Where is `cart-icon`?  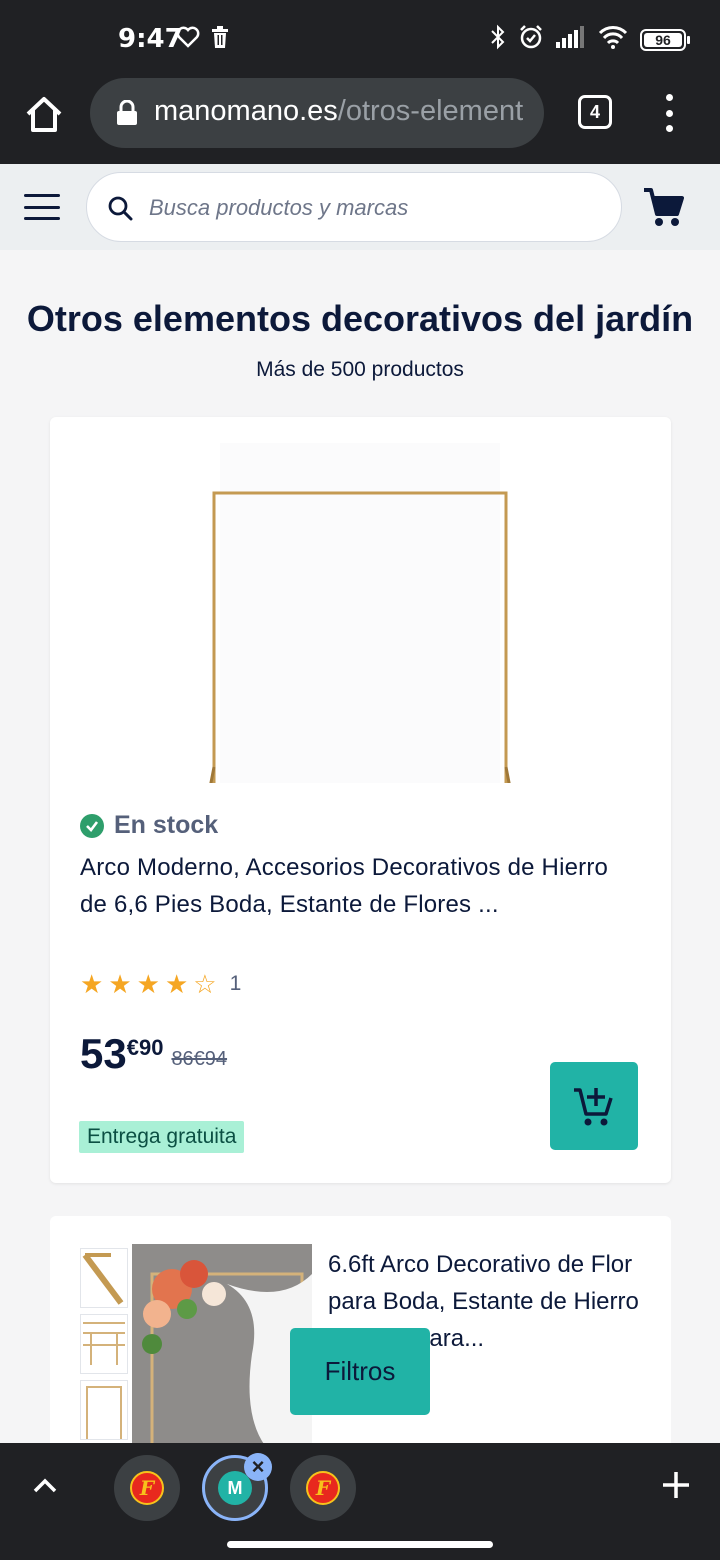
cart-icon is located at coordinates (664, 207).